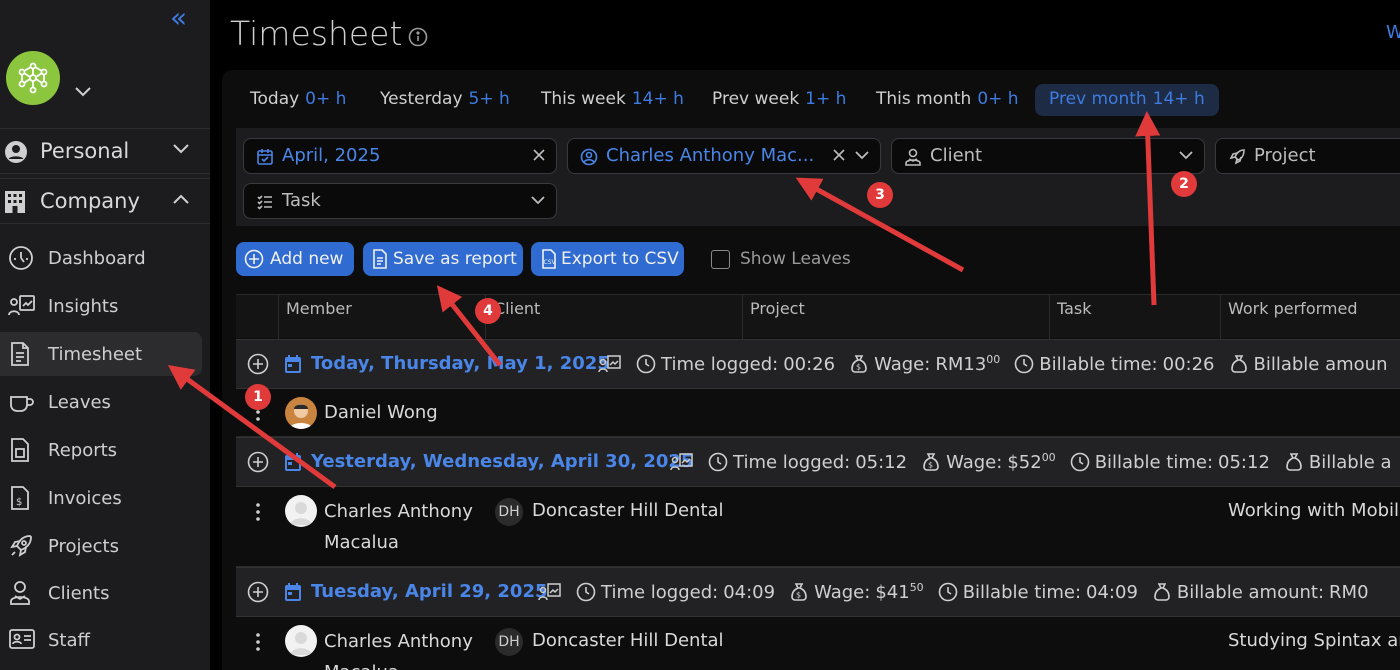 The image size is (1400, 670). I want to click on date-filter: April, 2025, so click(400, 156).